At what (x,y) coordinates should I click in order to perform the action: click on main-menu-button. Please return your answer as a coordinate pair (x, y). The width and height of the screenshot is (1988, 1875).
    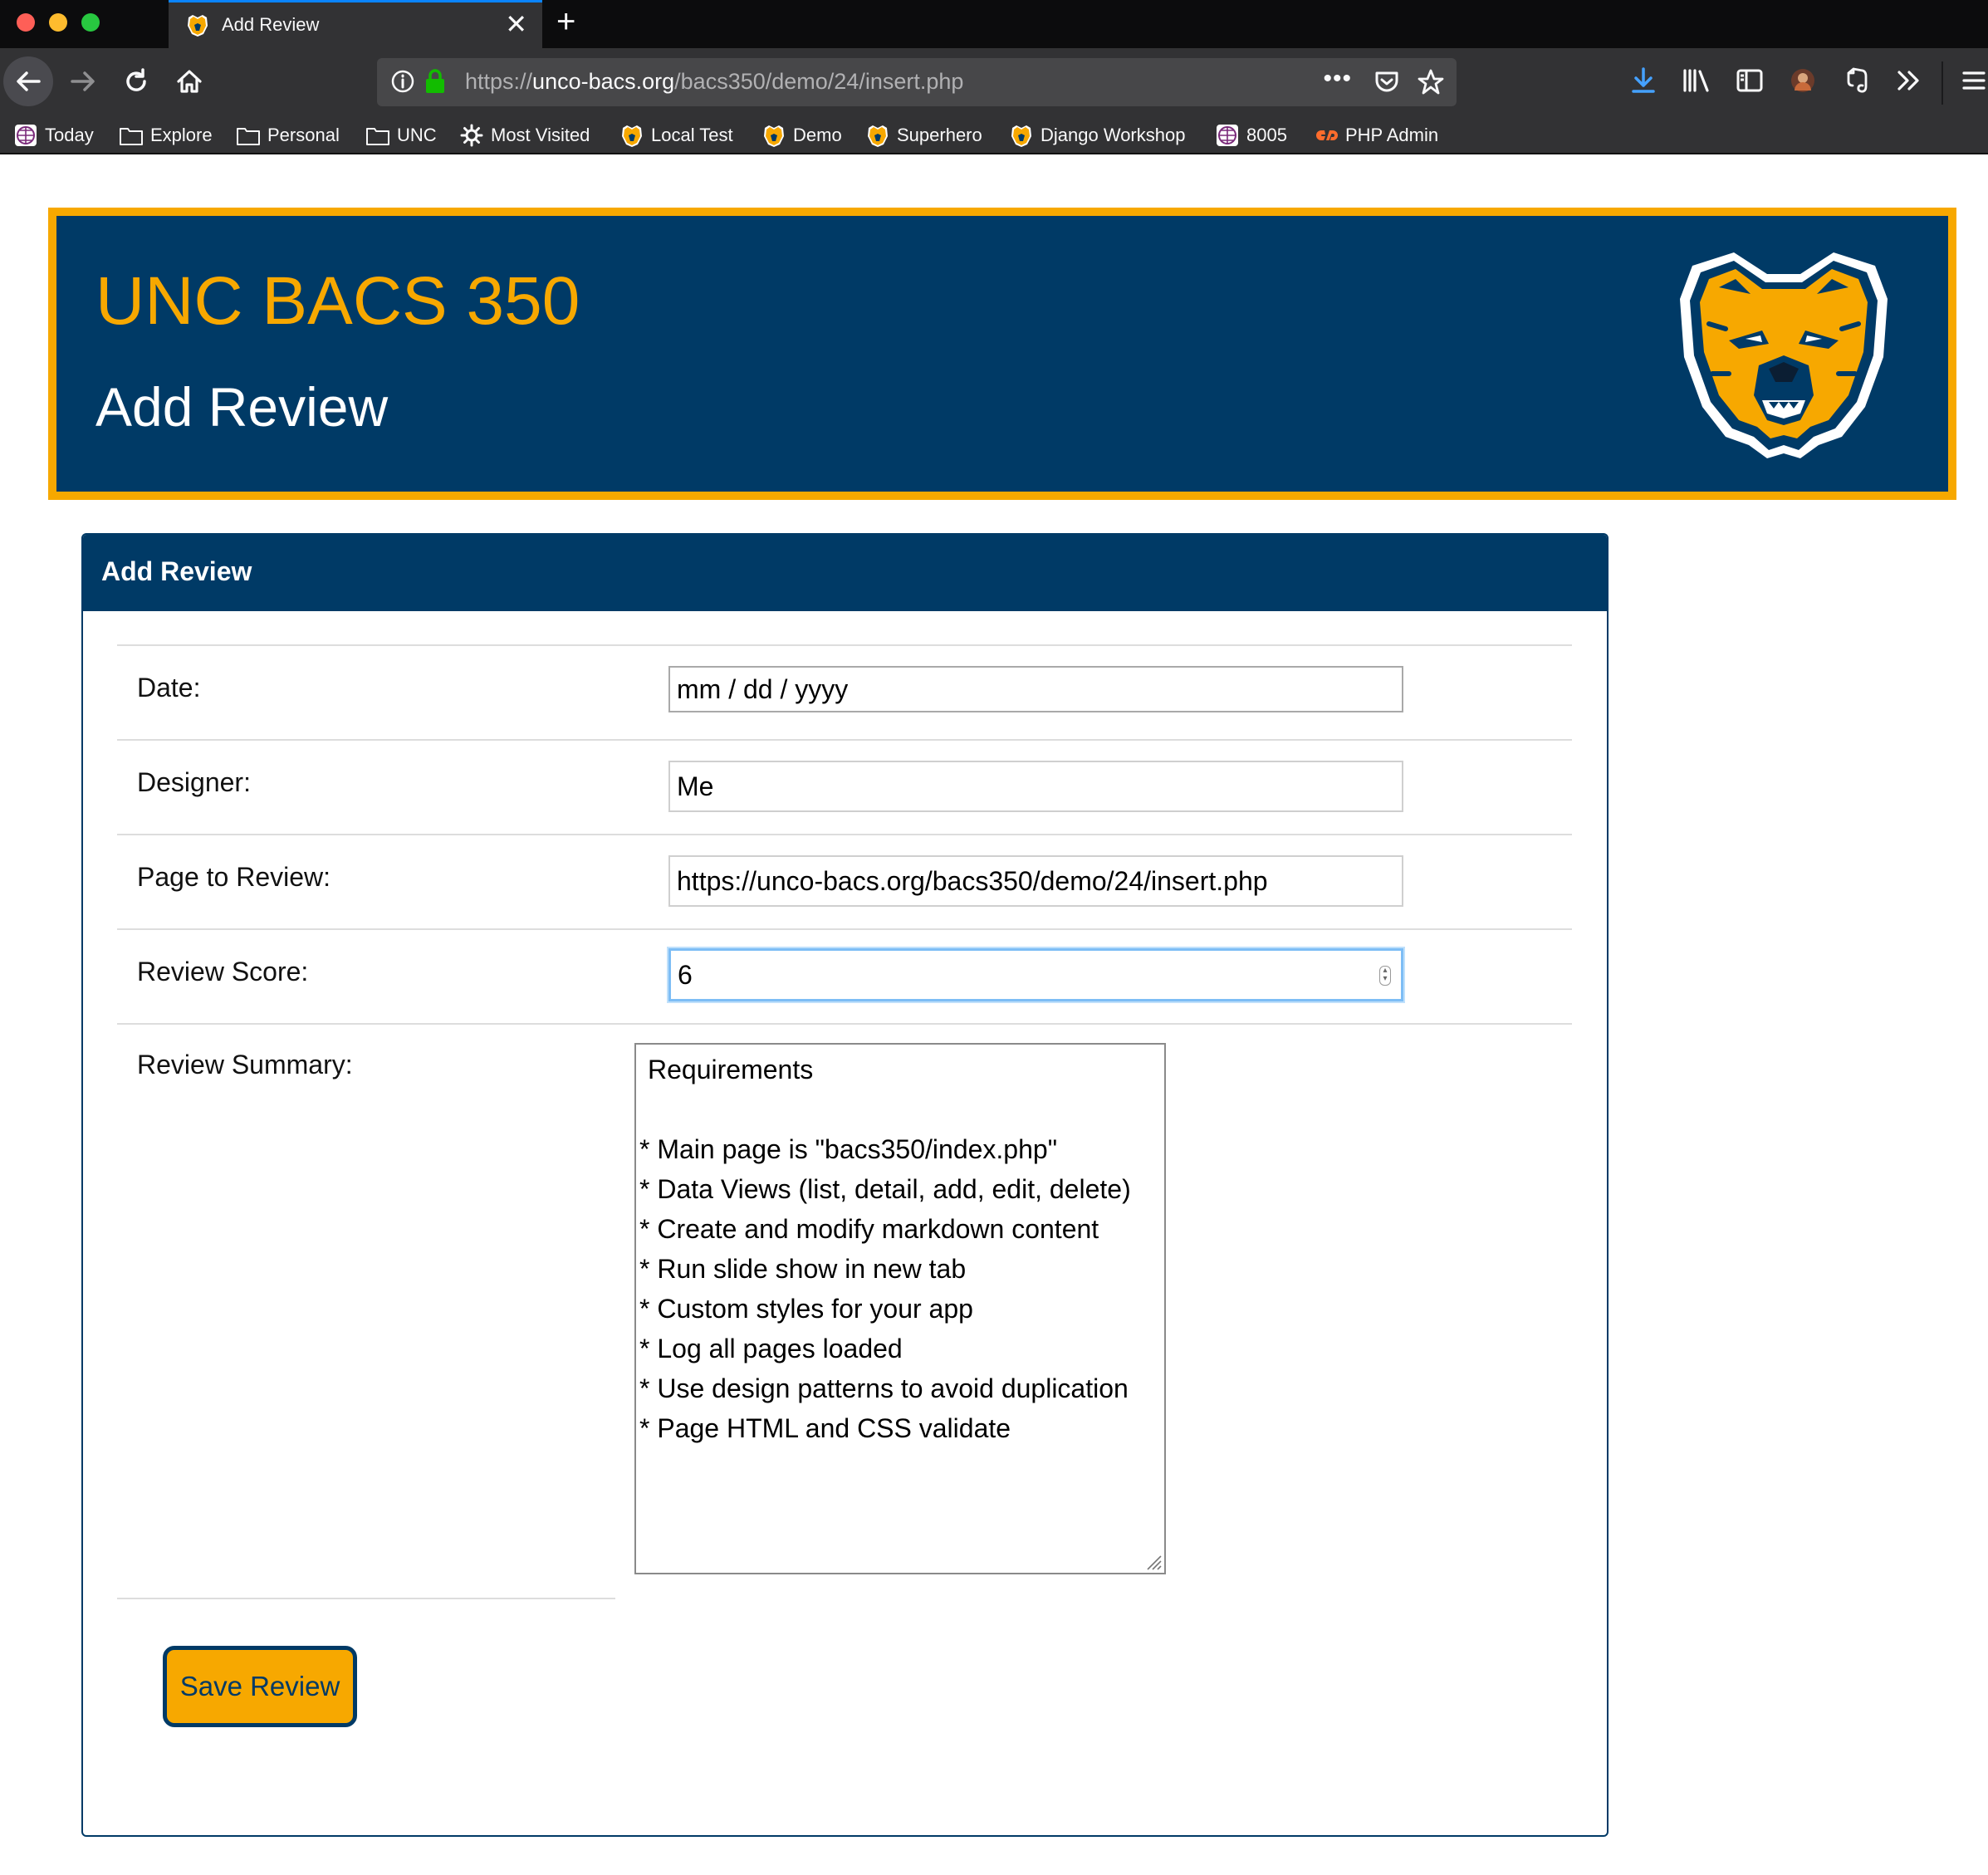
    Looking at the image, I should click on (1970, 80).